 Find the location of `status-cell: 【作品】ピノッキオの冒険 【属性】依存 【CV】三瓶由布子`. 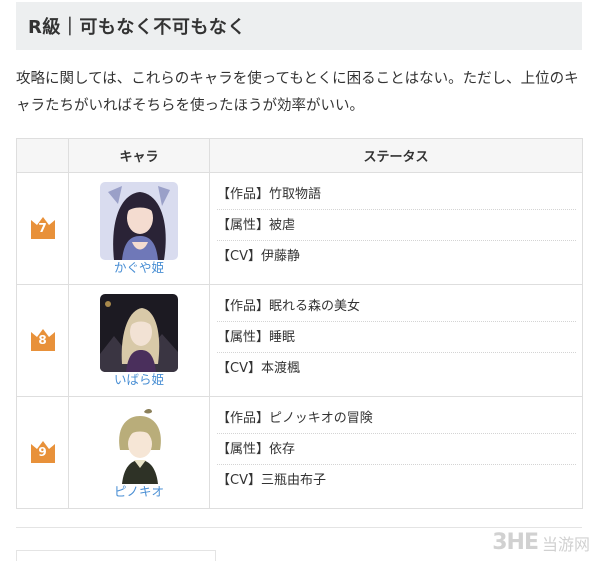

status-cell: 【作品】ピノッキオの冒険 【属性】依存 【CV】三瓶由布子 is located at coordinates (396, 452).